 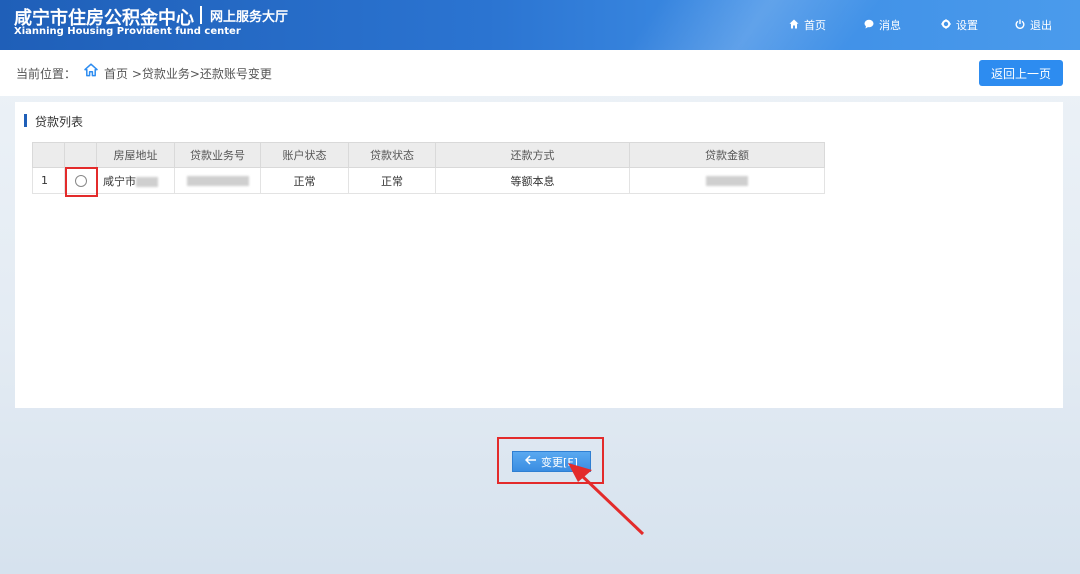 What do you see at coordinates (249, 17) in the screenshot?
I see `org-subtitle: 网上服务大厅` at bounding box center [249, 17].